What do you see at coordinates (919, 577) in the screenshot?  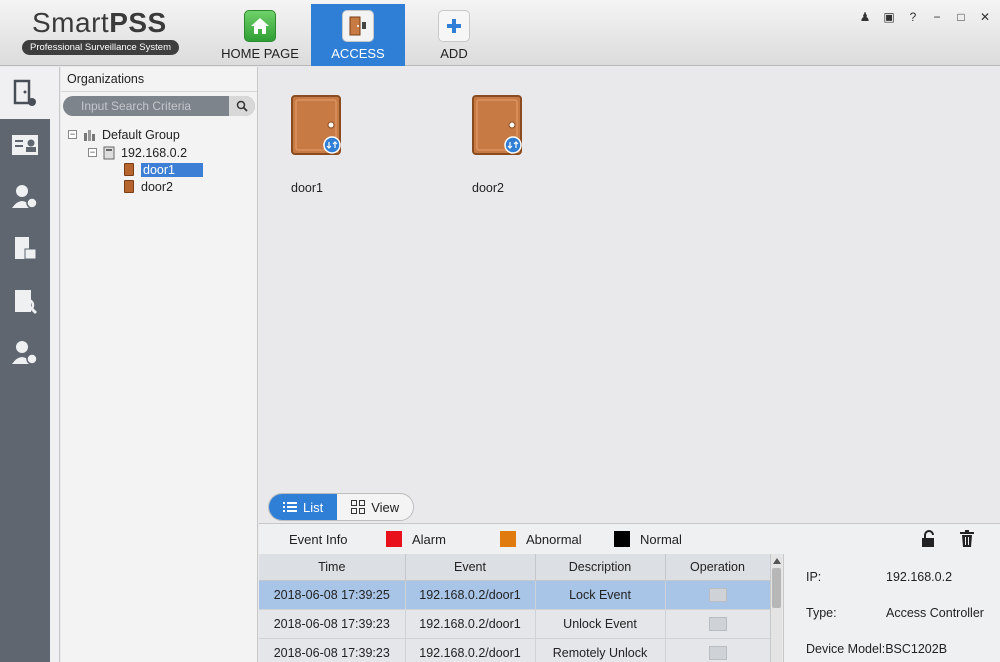 I see `info-value: 192.168.0.2` at bounding box center [919, 577].